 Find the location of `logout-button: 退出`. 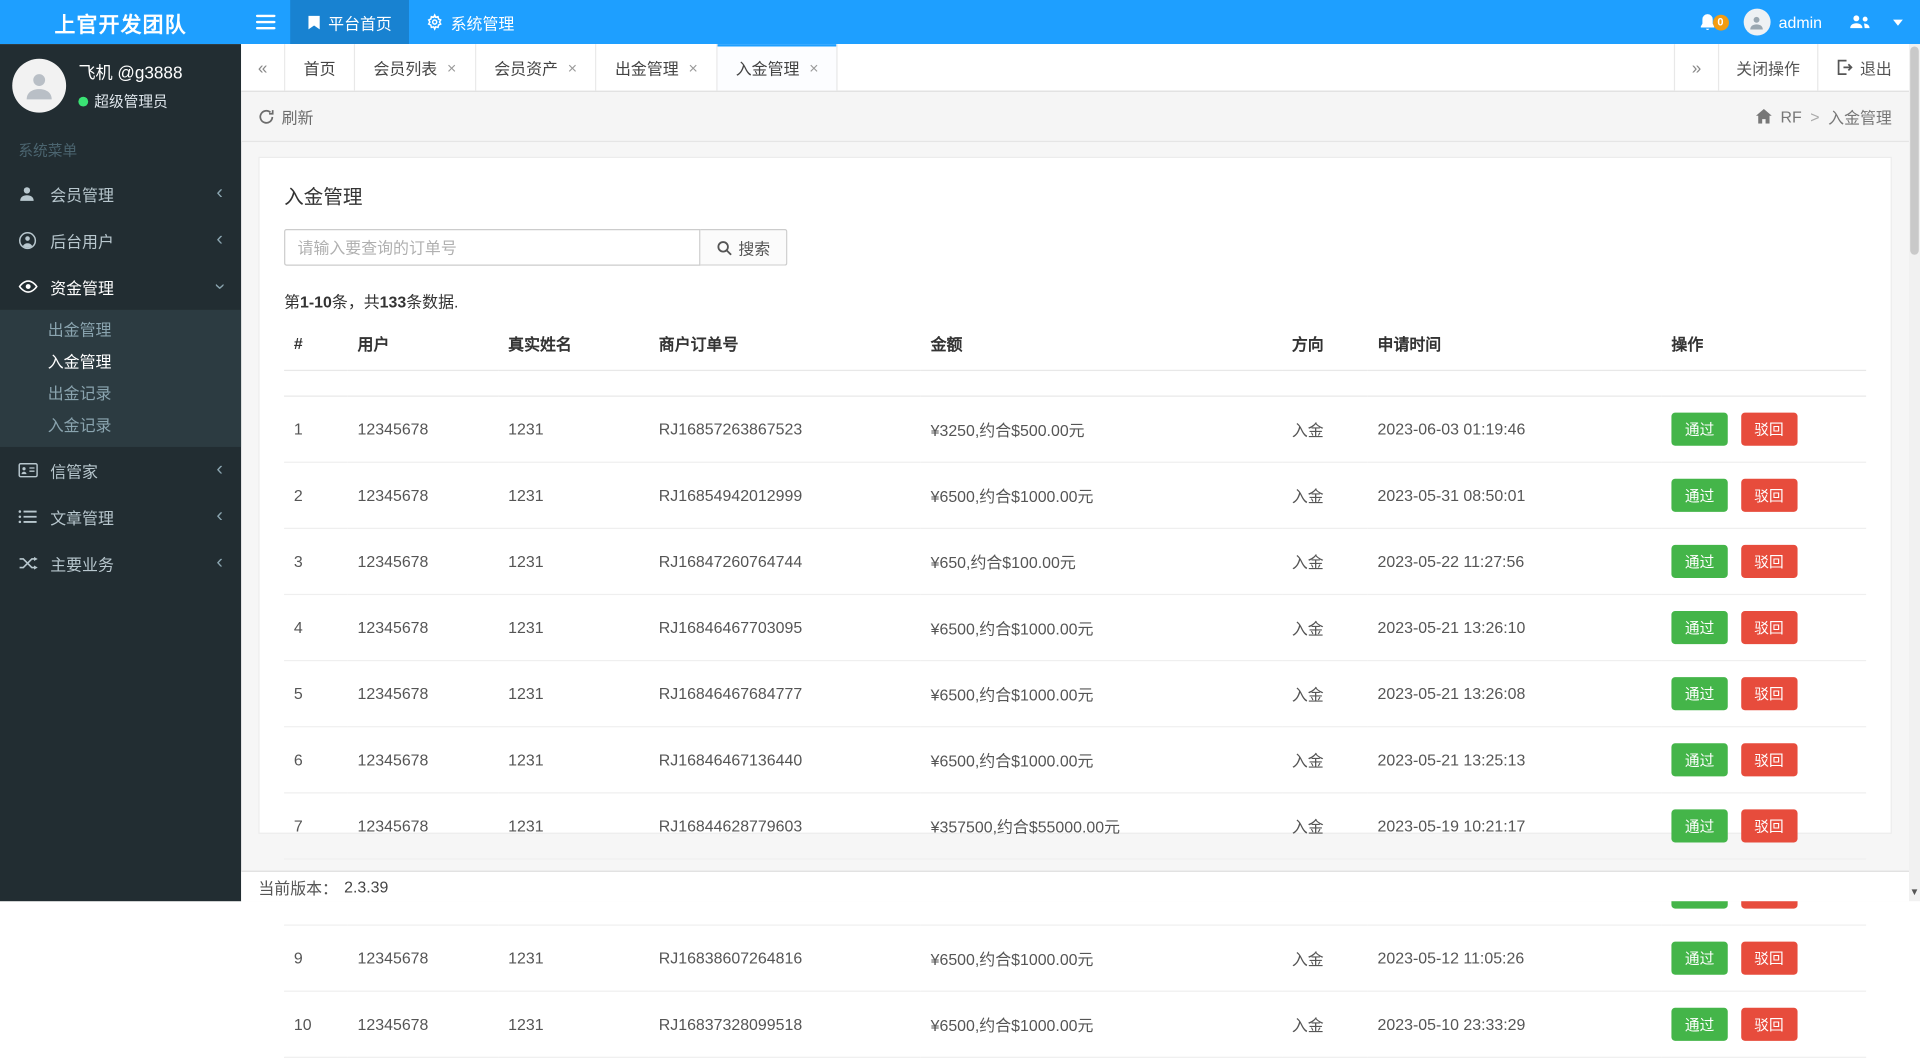

logout-button: 退出 is located at coordinates (1863, 67).